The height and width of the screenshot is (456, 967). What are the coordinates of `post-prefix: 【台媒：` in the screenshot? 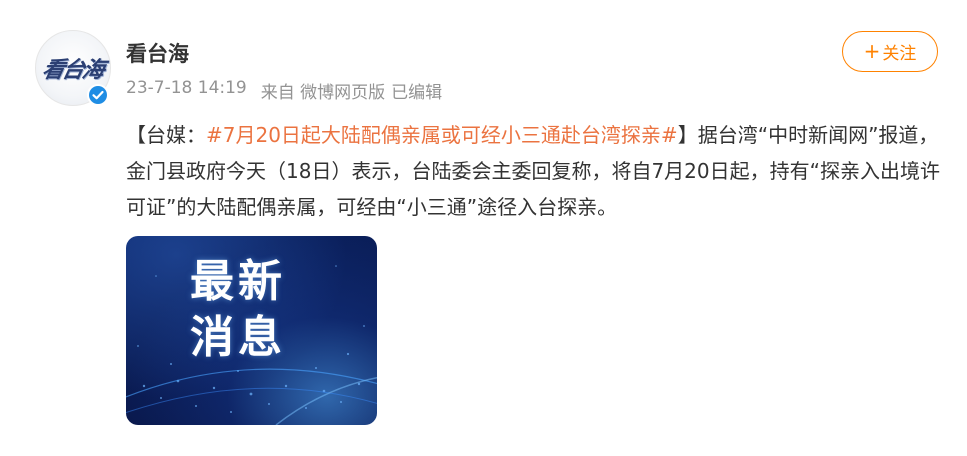 It's located at (166, 135).